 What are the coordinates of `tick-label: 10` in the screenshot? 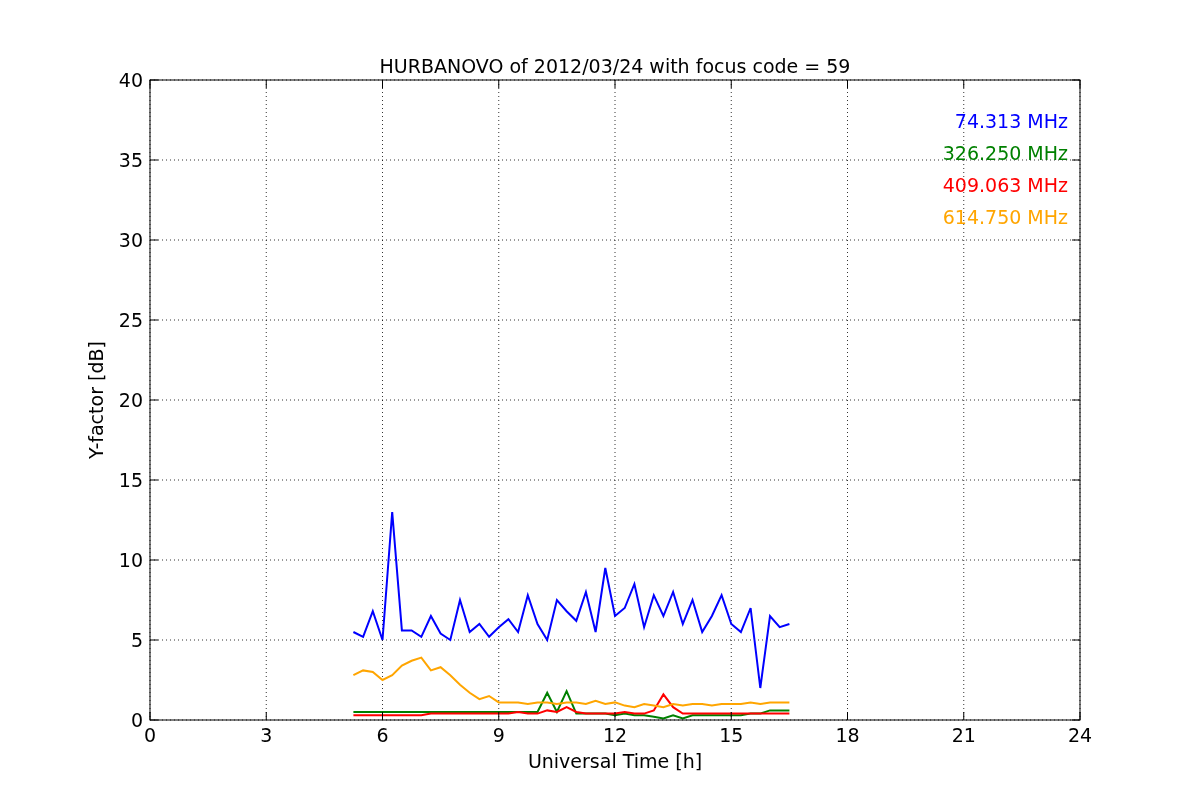 It's located at (130, 560).